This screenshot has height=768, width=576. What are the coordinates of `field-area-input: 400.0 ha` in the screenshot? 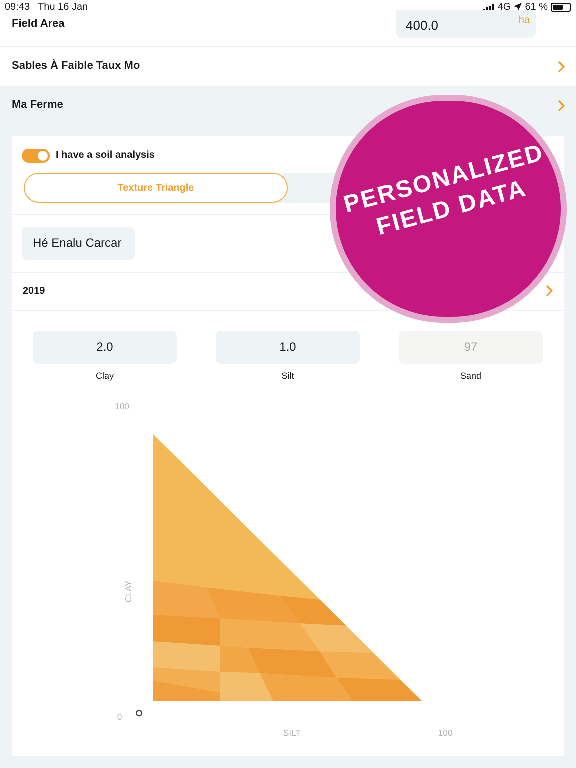 It's located at (466, 24).